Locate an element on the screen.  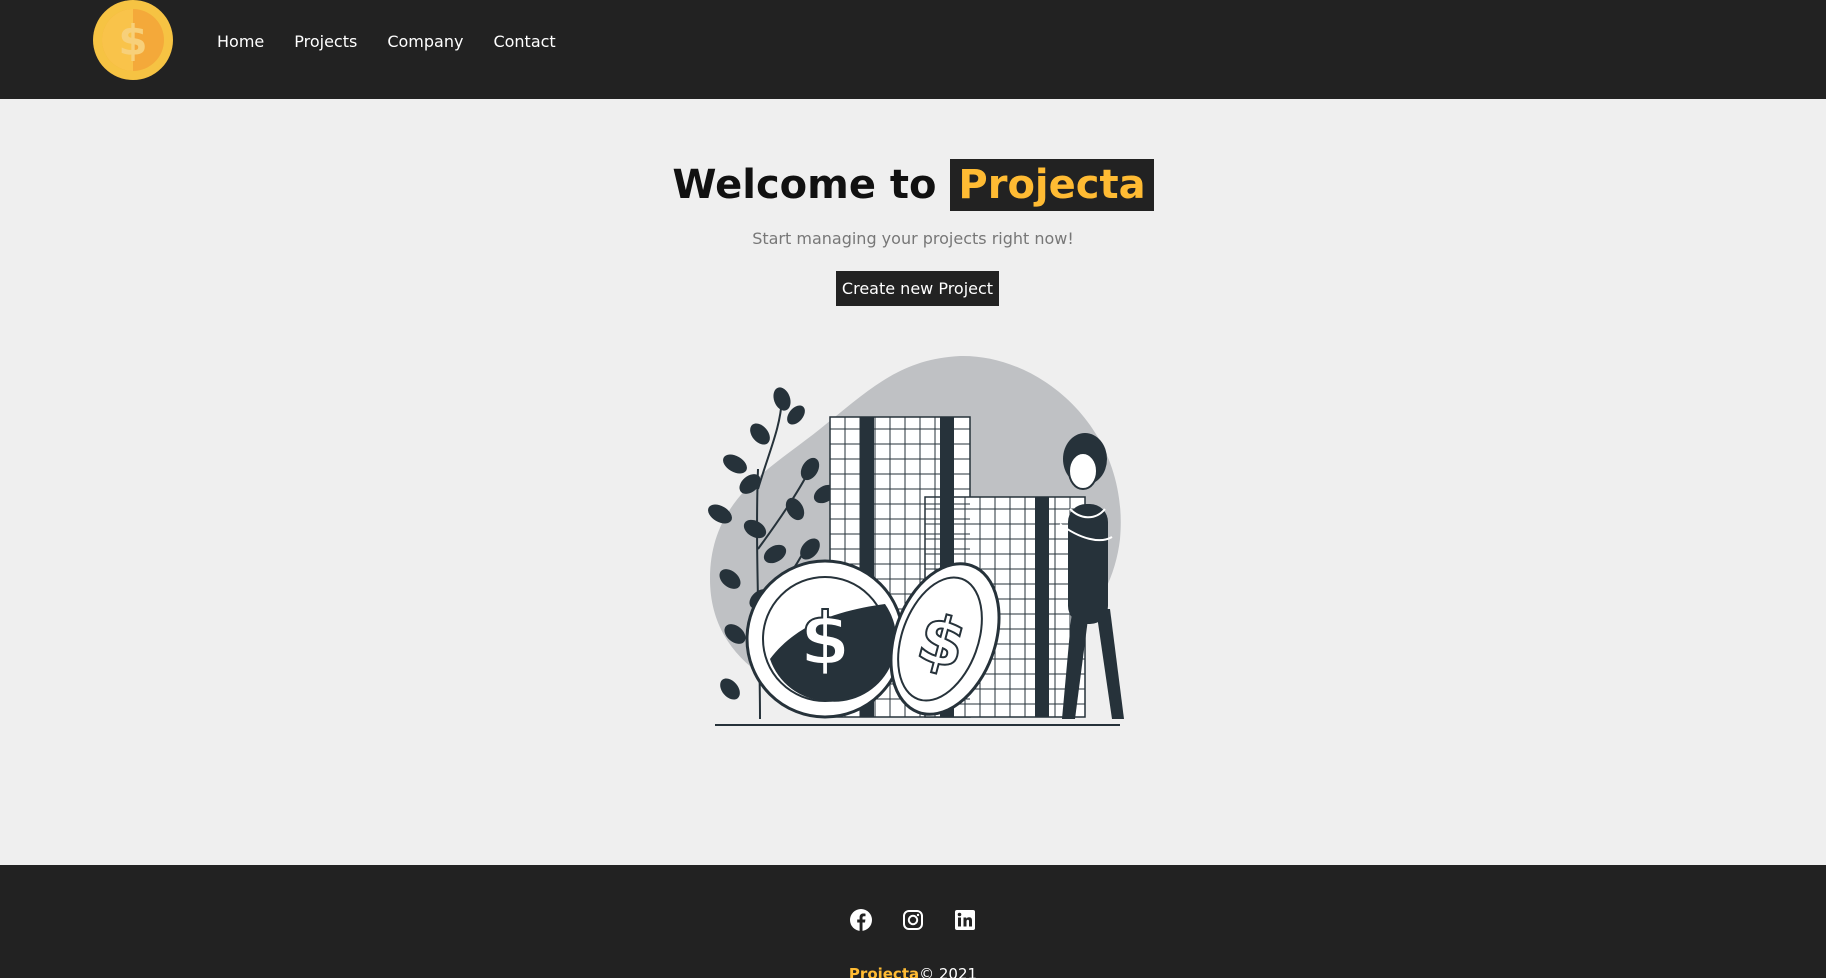
social-links is located at coordinates (913, 920).